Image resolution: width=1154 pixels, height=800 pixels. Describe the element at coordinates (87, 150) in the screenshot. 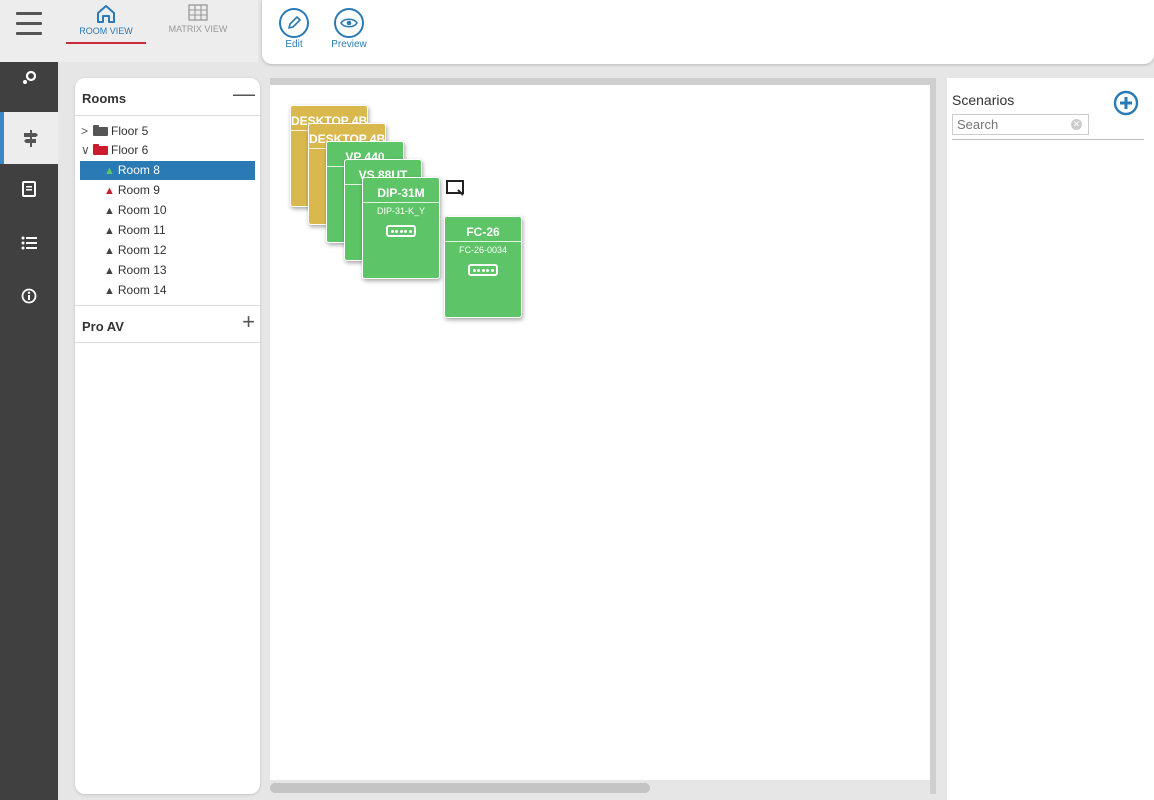

I see `collapse-caret-icon: ∨` at that location.